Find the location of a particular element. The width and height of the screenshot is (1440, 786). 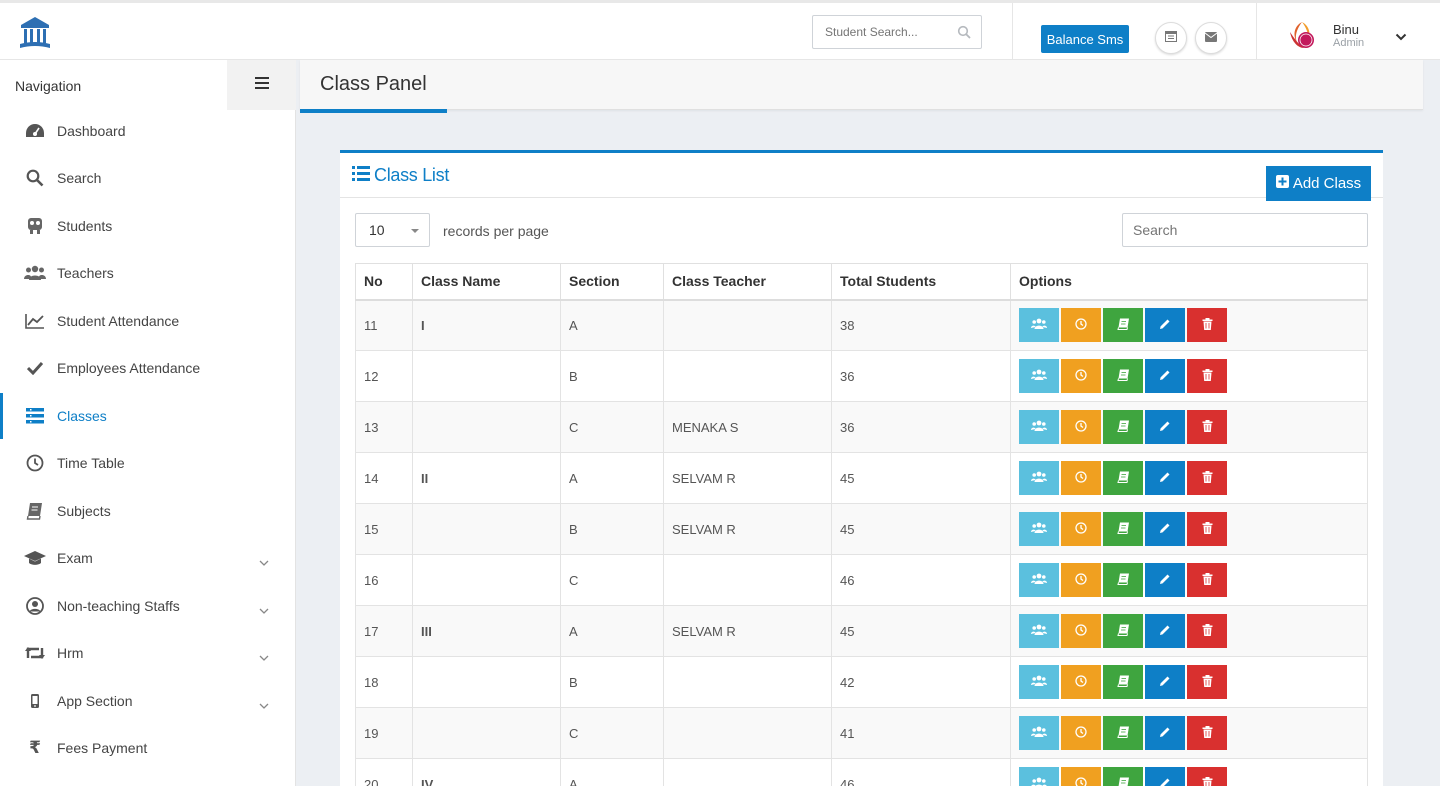

sidebar-item-non-teaching-staffs: Non-teaching Staffs is located at coordinates (147, 606).